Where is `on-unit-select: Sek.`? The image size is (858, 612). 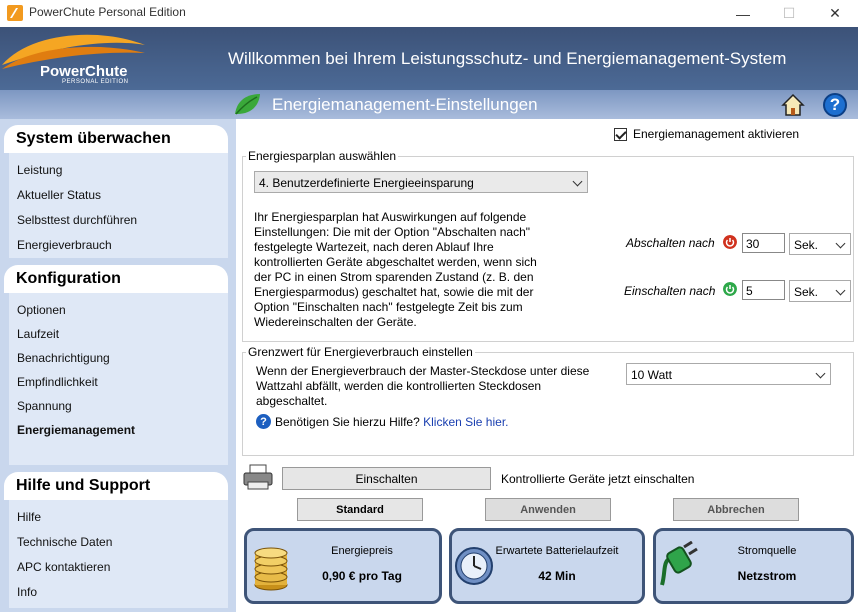
on-unit-select: Sek. is located at coordinates (820, 291).